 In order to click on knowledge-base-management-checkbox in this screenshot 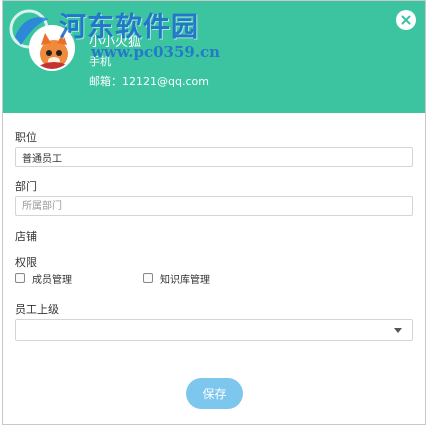, I will do `click(148, 278)`.